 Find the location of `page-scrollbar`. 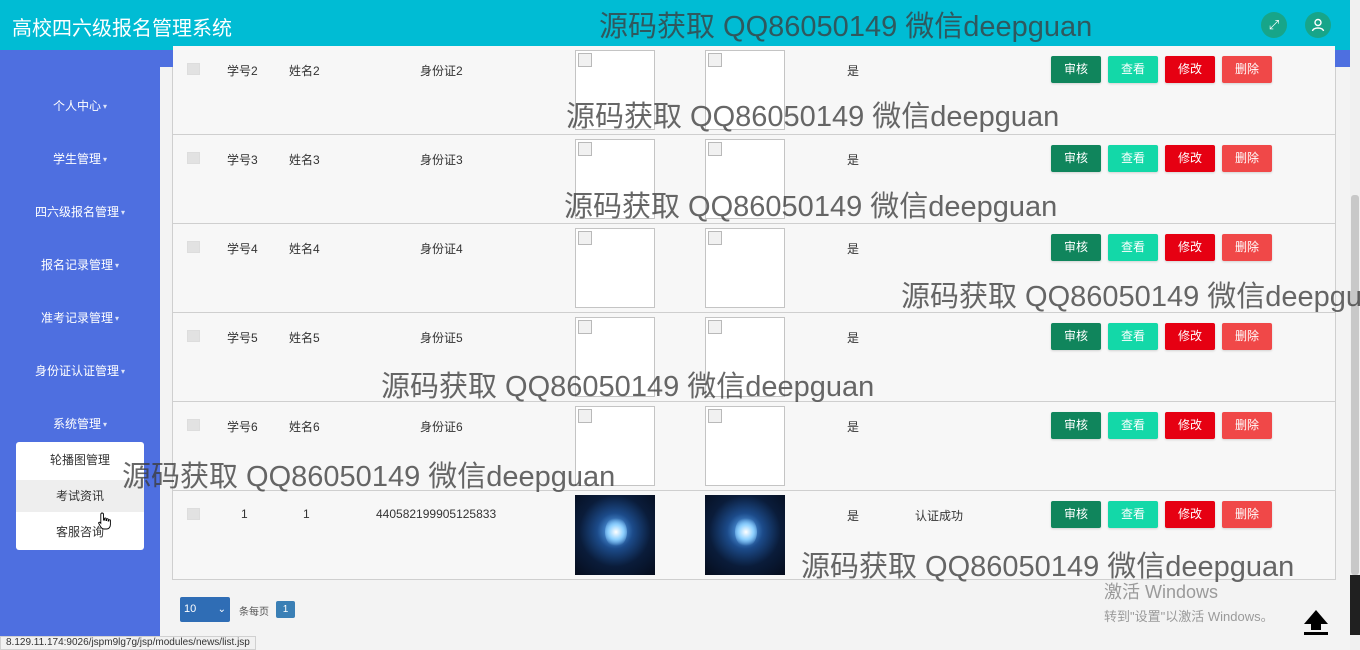

page-scrollbar is located at coordinates (1355, 325).